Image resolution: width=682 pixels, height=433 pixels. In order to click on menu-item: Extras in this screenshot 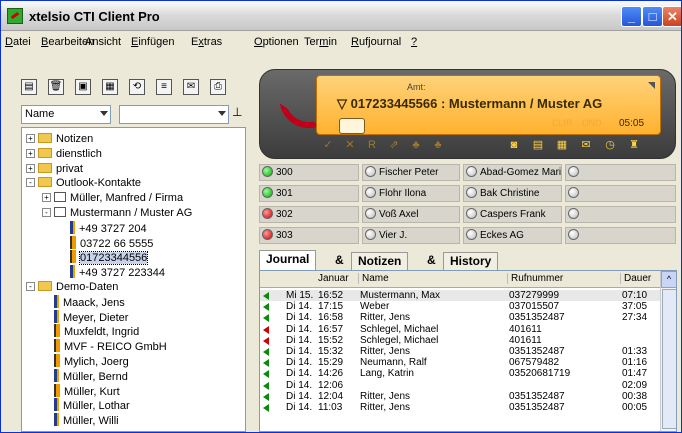, I will do `click(206, 42)`.